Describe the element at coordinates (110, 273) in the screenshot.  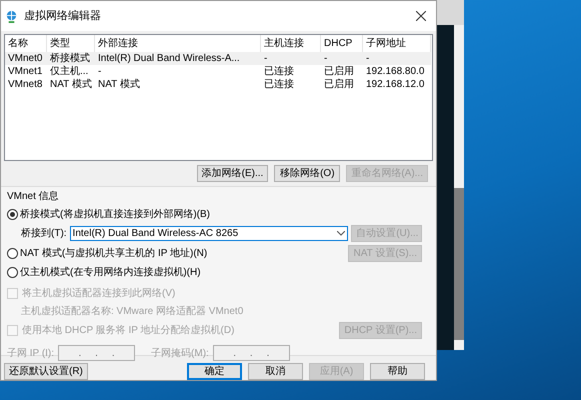
I see `radio-label: 仅主机模式(在专用网络内连接虚拟机)(H)` at that location.